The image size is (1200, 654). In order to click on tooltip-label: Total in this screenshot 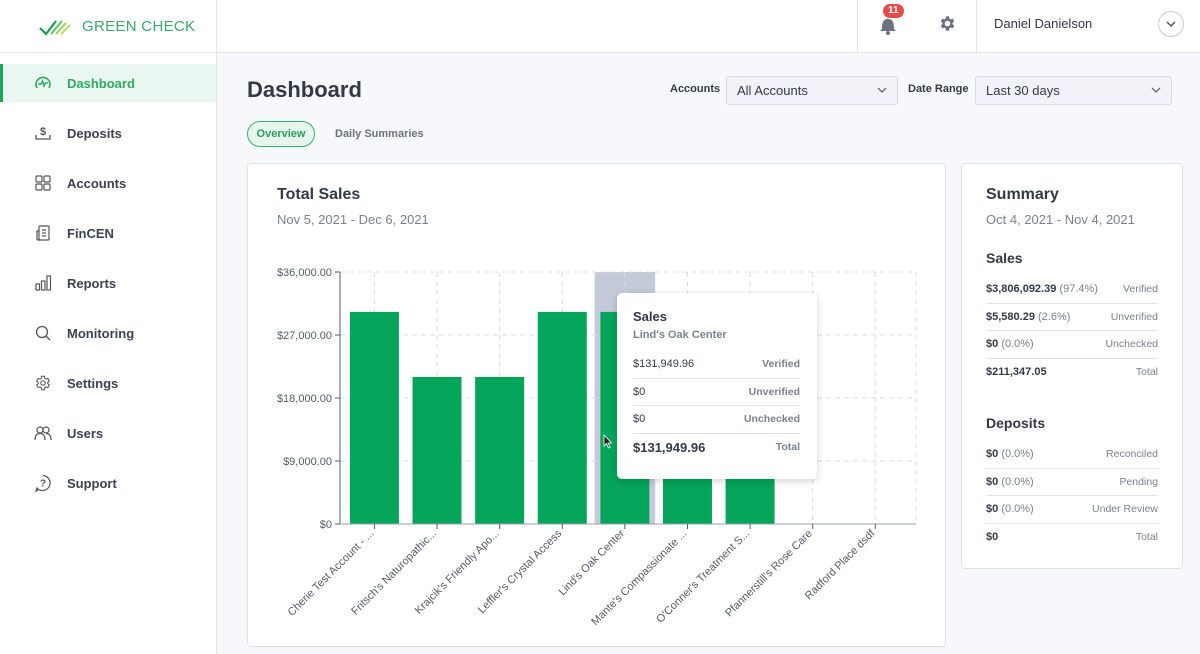, I will do `click(787, 447)`.